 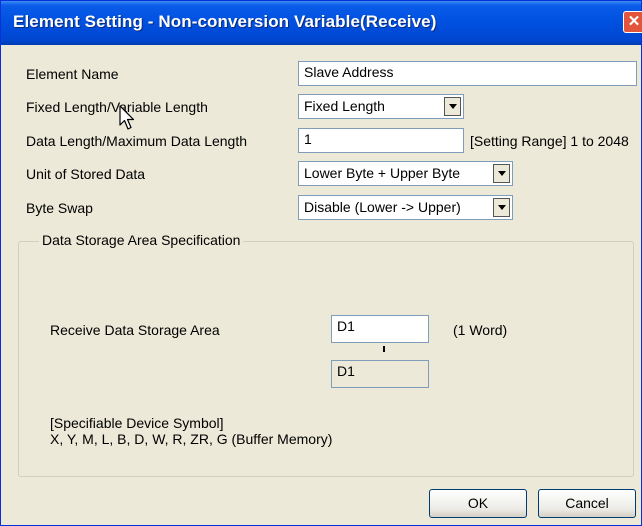 What do you see at coordinates (587, 503) in the screenshot?
I see `cancel-button: Cancel` at bounding box center [587, 503].